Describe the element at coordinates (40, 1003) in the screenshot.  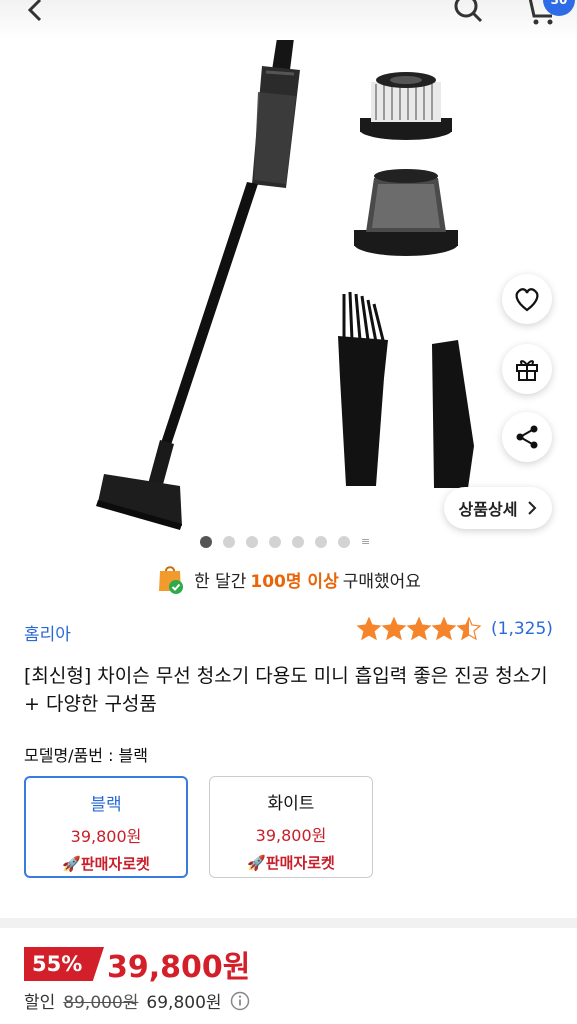
I see `discount-label: 할인` at that location.